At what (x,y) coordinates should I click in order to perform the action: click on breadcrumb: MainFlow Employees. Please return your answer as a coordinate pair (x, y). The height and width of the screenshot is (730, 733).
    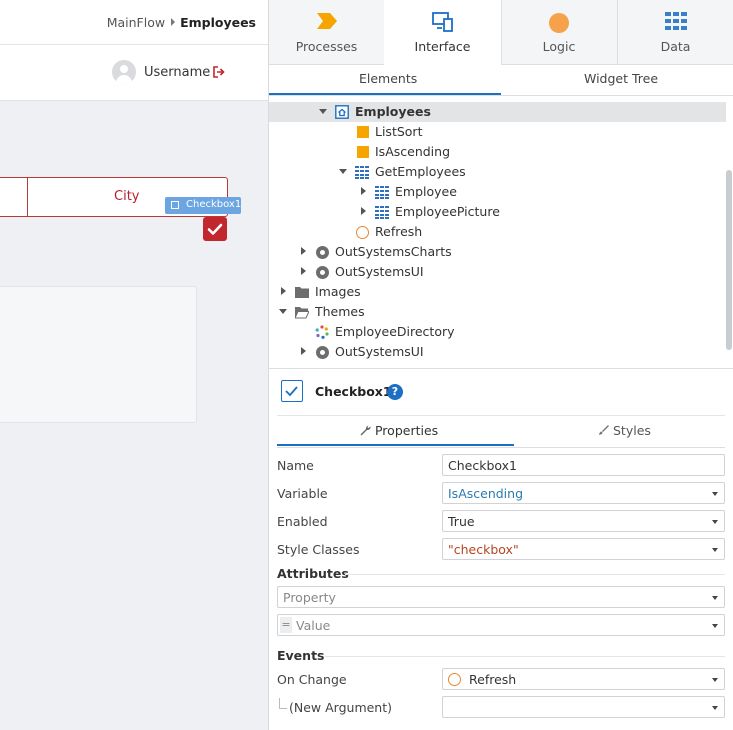
    Looking at the image, I should click on (181, 22).